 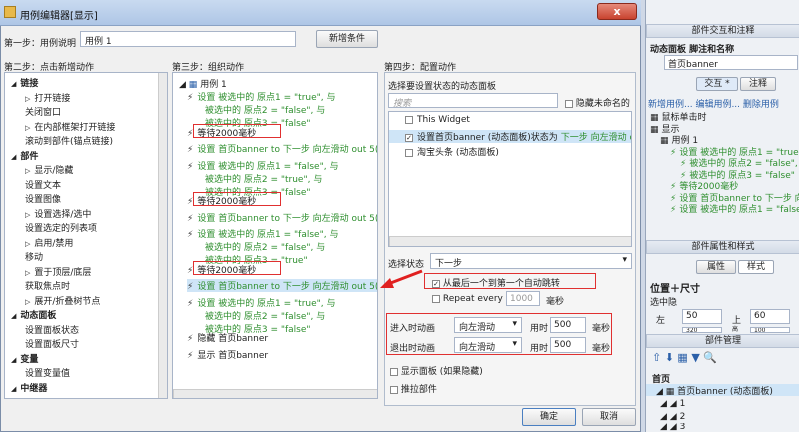 What do you see at coordinates (672, 427) in the screenshot?
I see `state-node-3: ◢ ◢ 3` at bounding box center [672, 427].